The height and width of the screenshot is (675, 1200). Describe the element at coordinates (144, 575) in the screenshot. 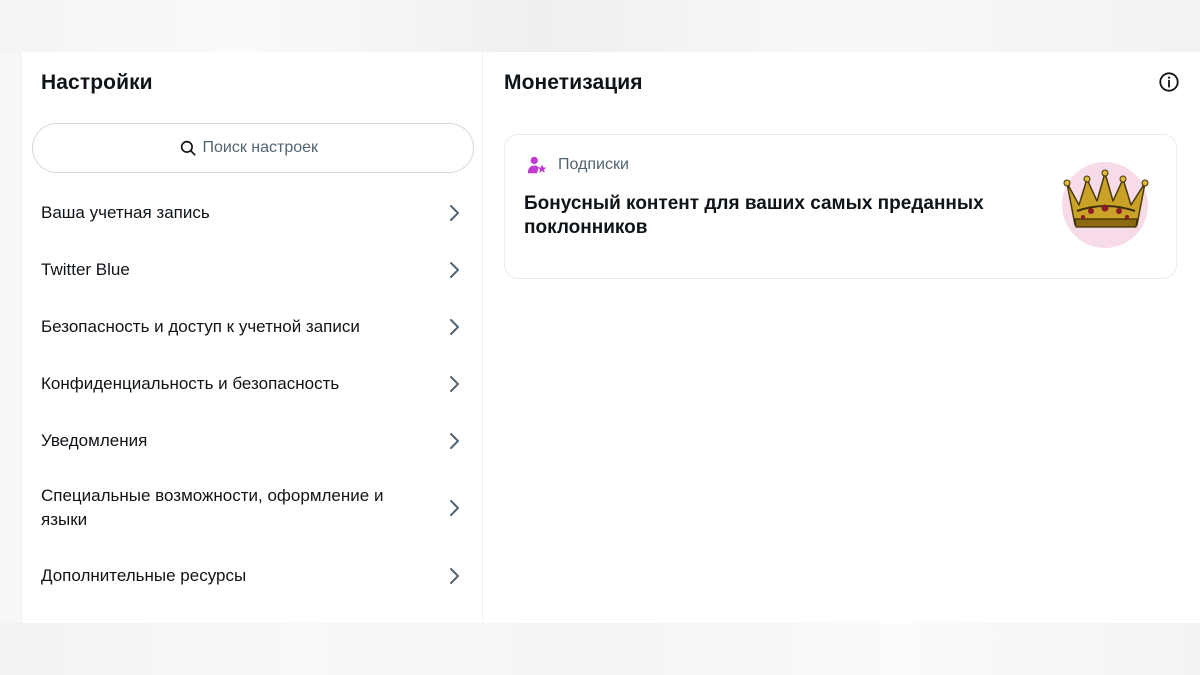

I see `settings-item-label: Дополнительные ресурсы` at that location.